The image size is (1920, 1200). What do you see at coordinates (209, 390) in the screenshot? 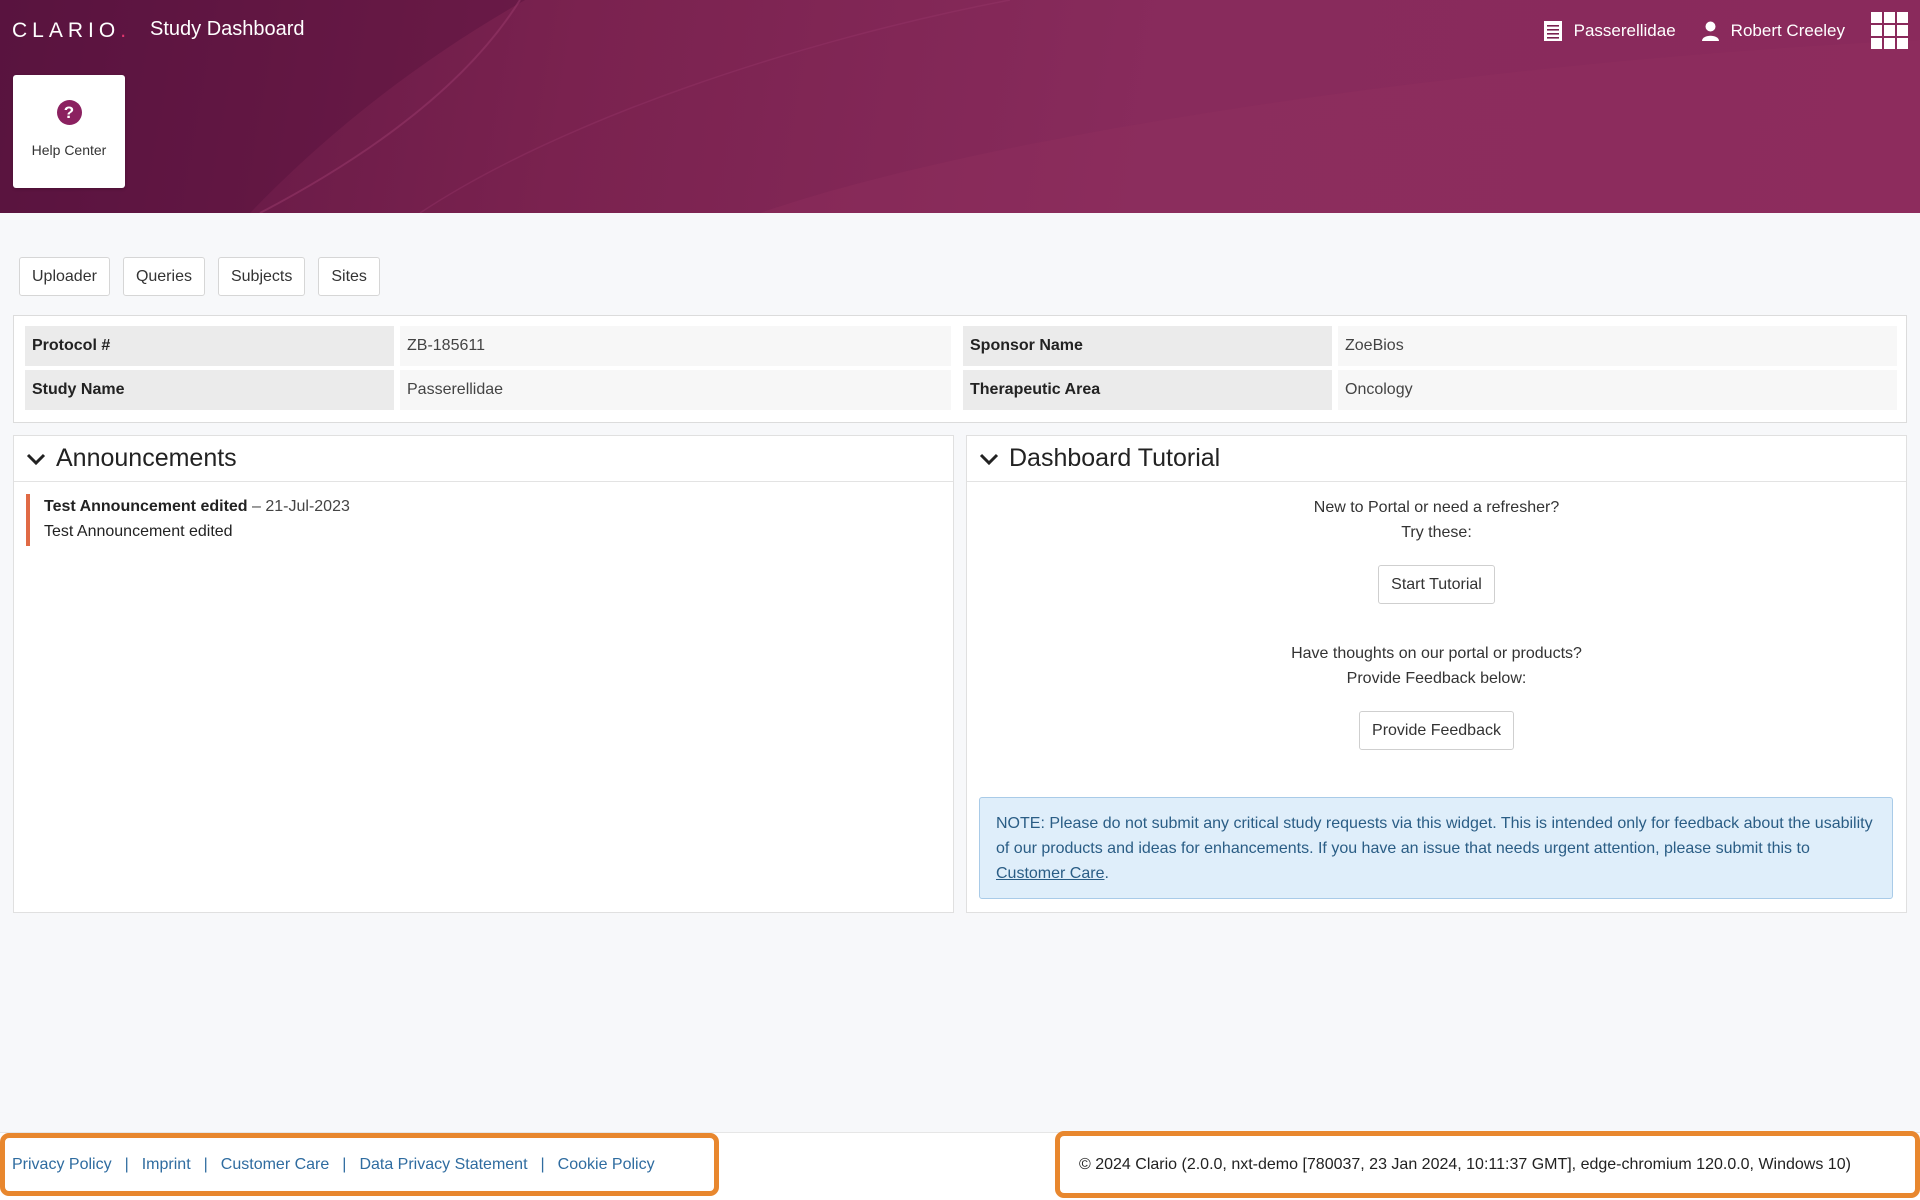
I see `study-name-label: Study Name` at bounding box center [209, 390].